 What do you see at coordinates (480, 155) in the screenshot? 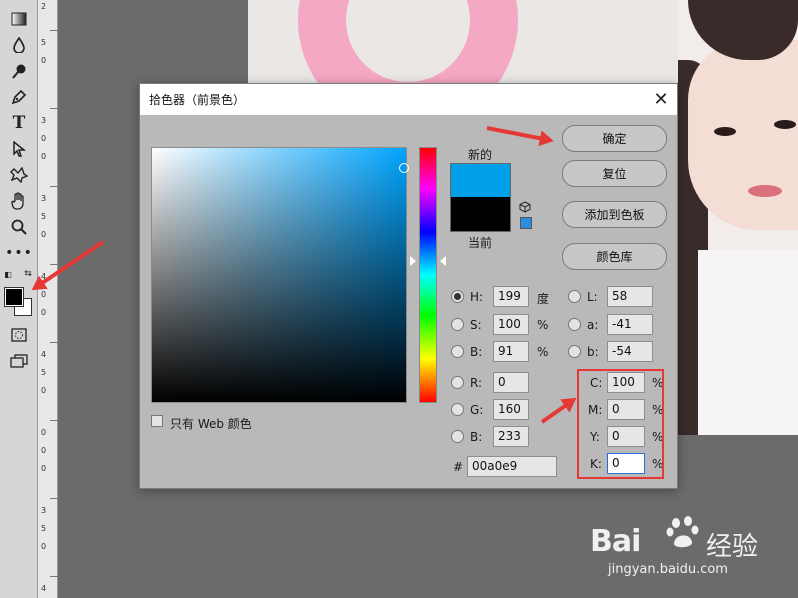
I see `new-color-label: 新的` at bounding box center [480, 155].